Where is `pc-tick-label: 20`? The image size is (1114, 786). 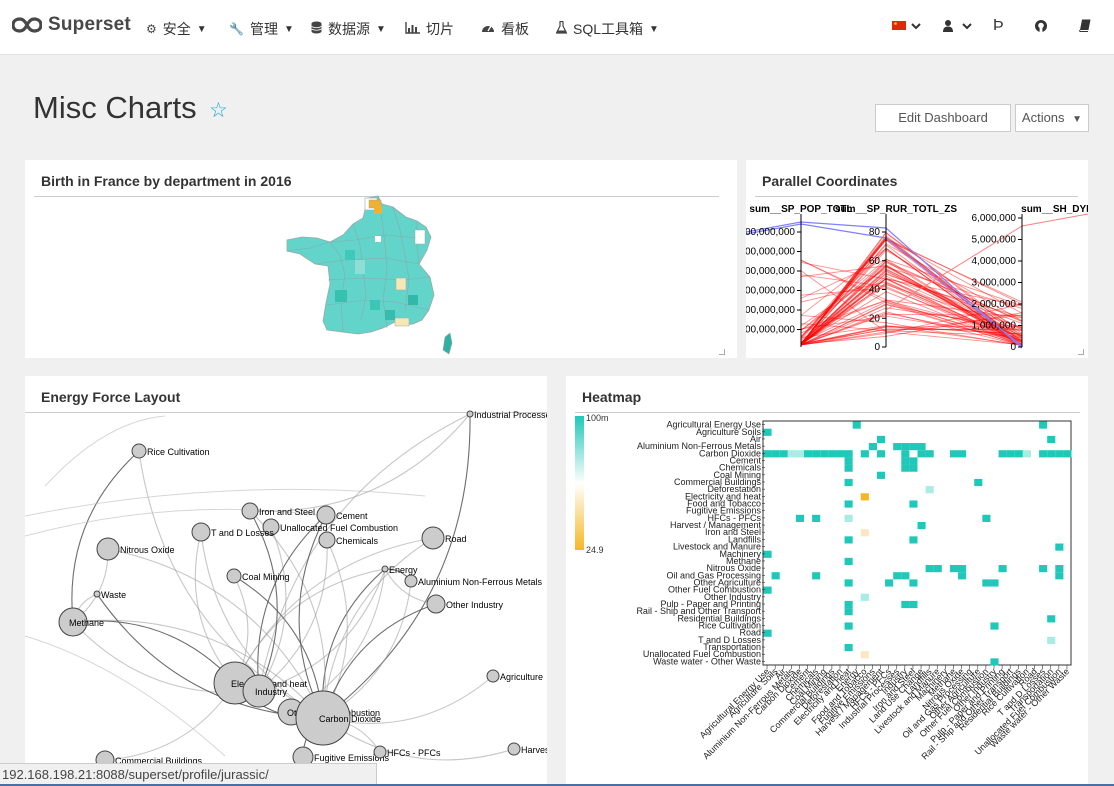 pc-tick-label: 20 is located at coordinates (875, 318).